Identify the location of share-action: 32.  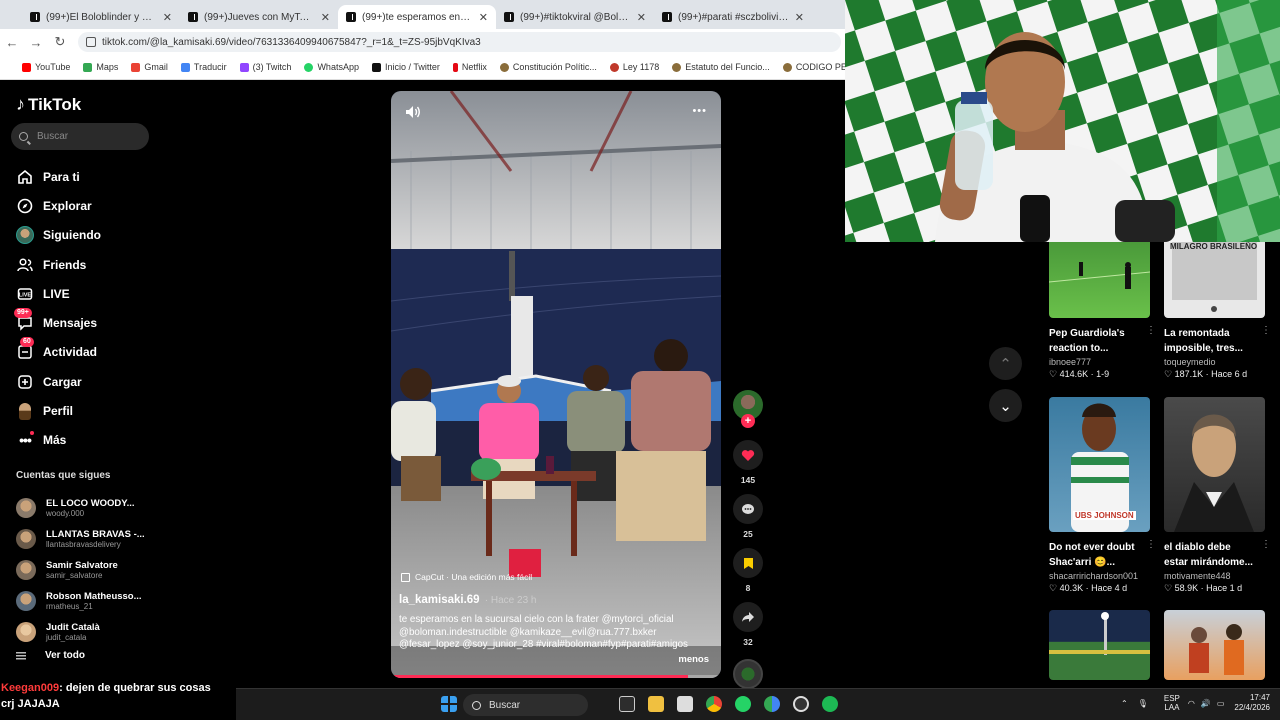
(748, 624).